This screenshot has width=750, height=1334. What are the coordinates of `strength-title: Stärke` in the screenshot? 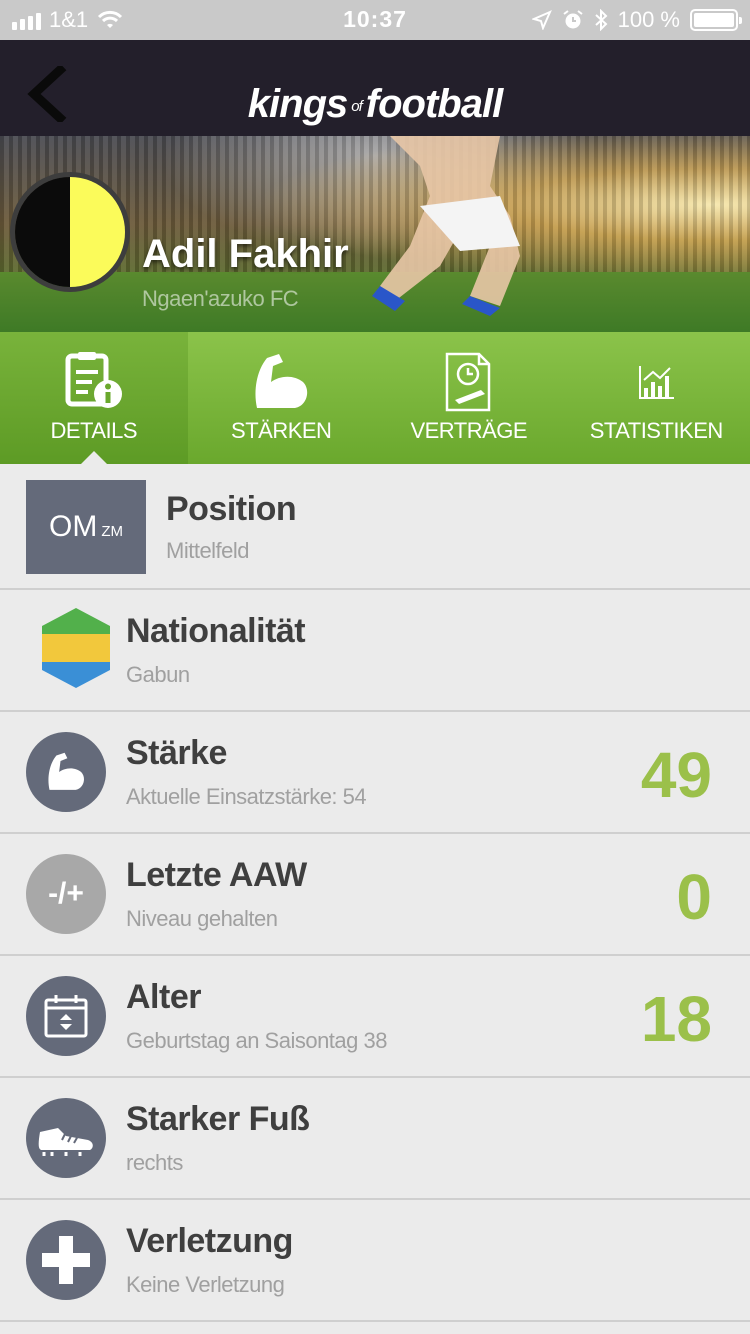 It's located at (176, 753).